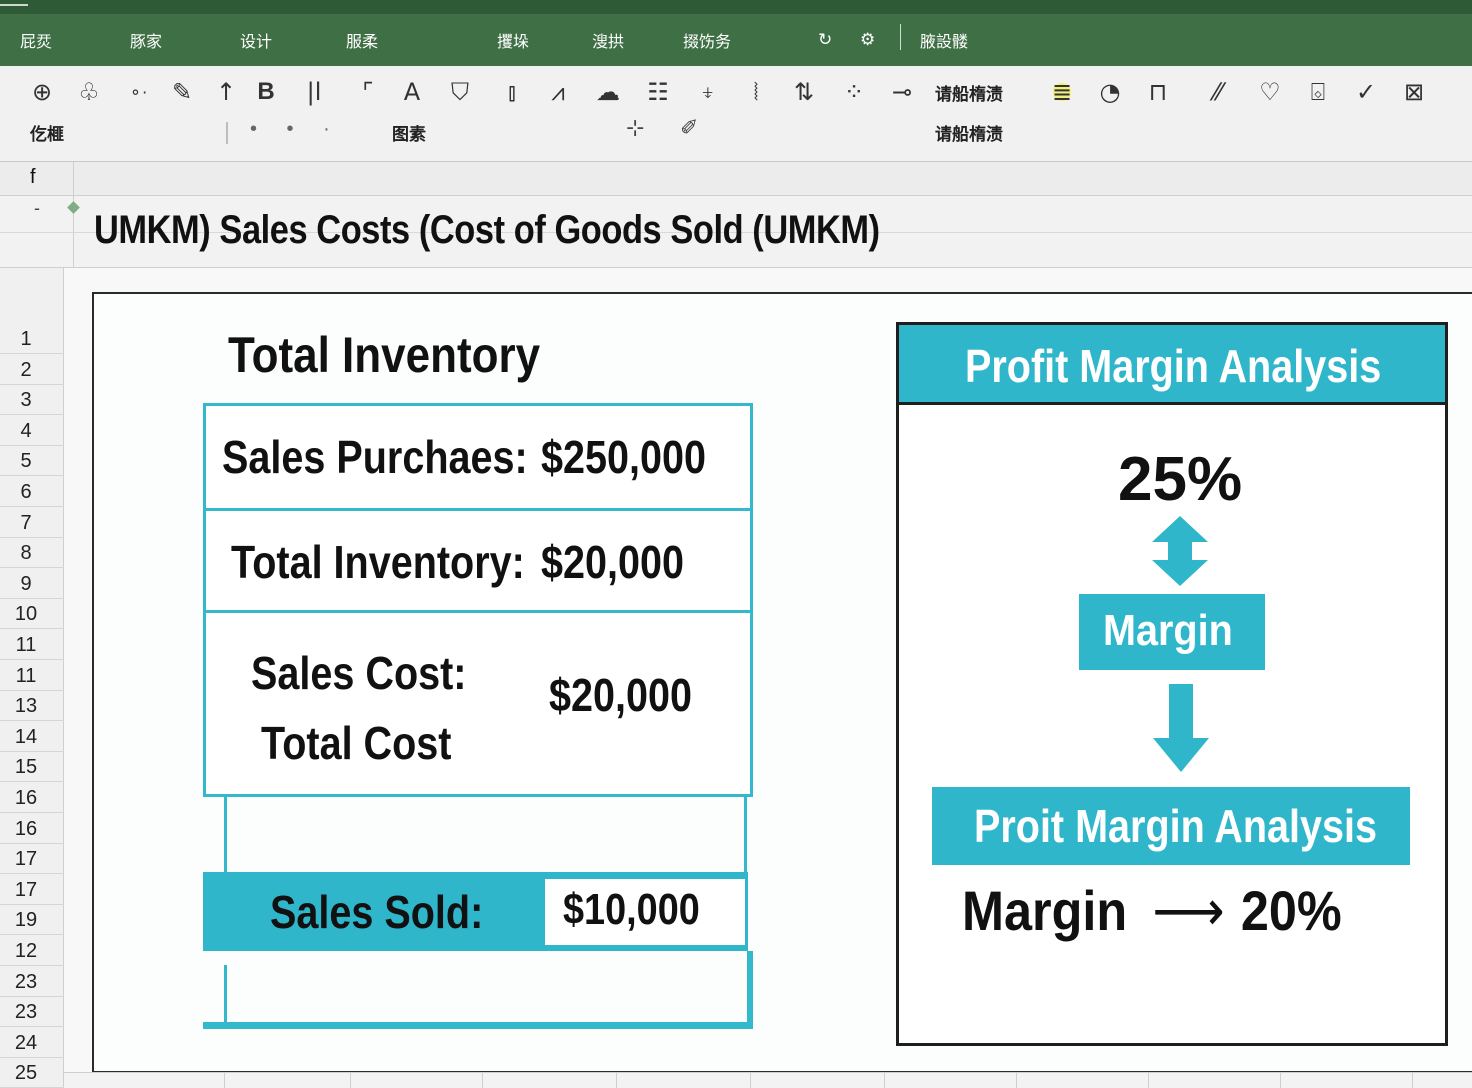  I want to click on plus-circle-icon: ⊕, so click(42, 92).